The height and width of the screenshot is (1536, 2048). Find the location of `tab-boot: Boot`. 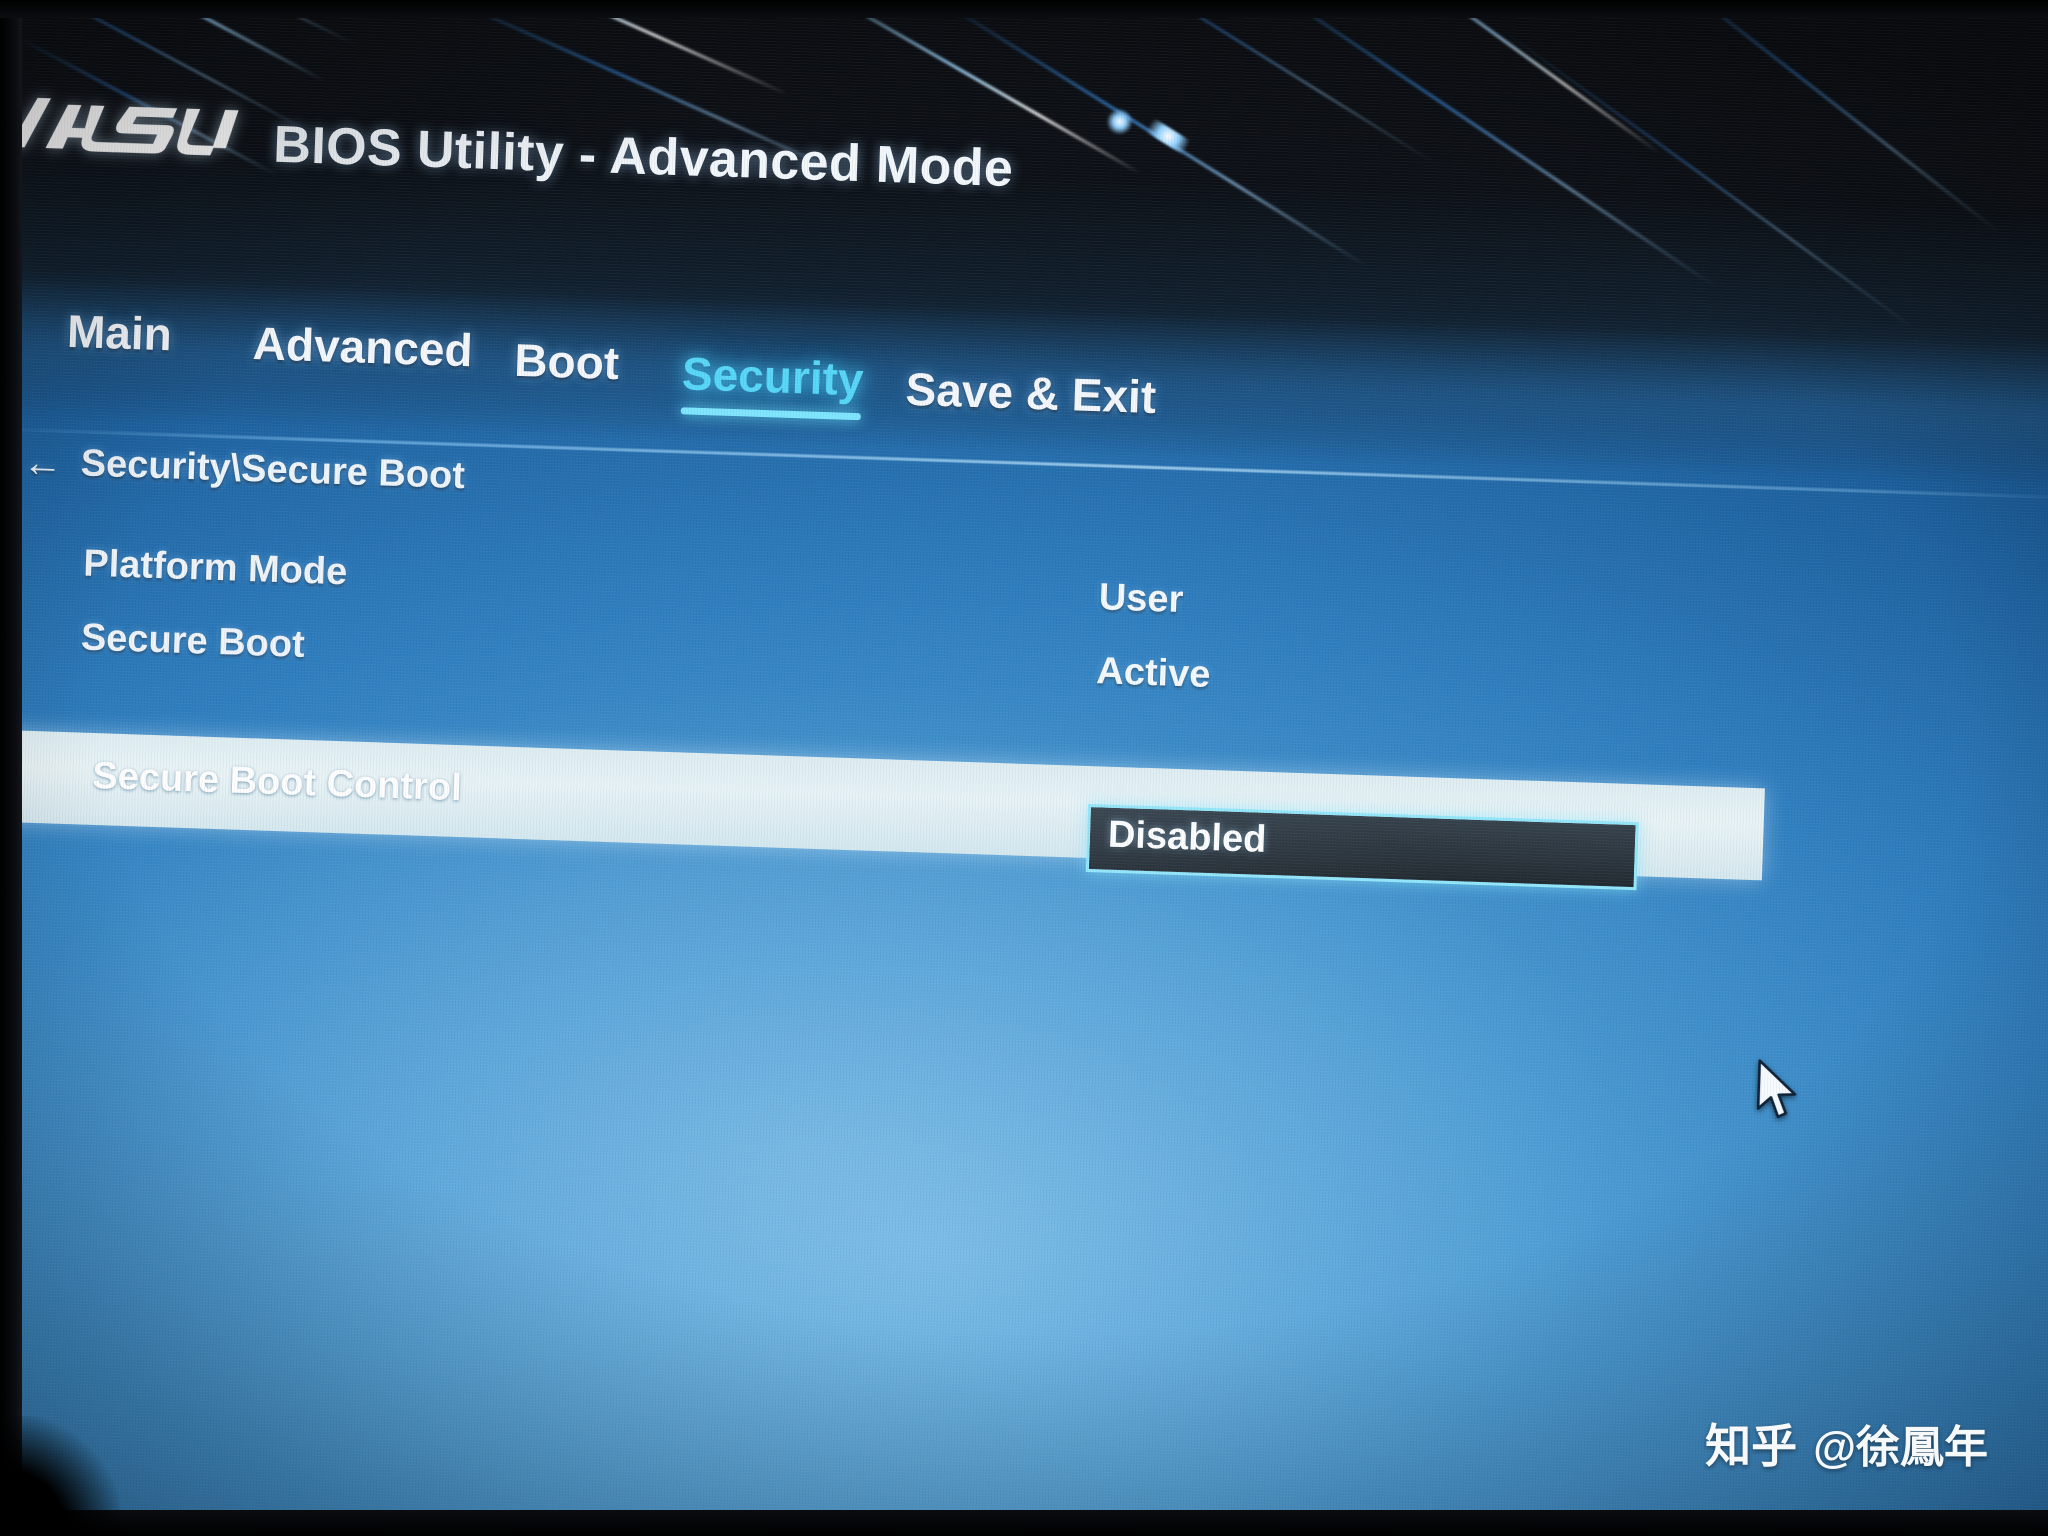

tab-boot: Boot is located at coordinates (567, 361).